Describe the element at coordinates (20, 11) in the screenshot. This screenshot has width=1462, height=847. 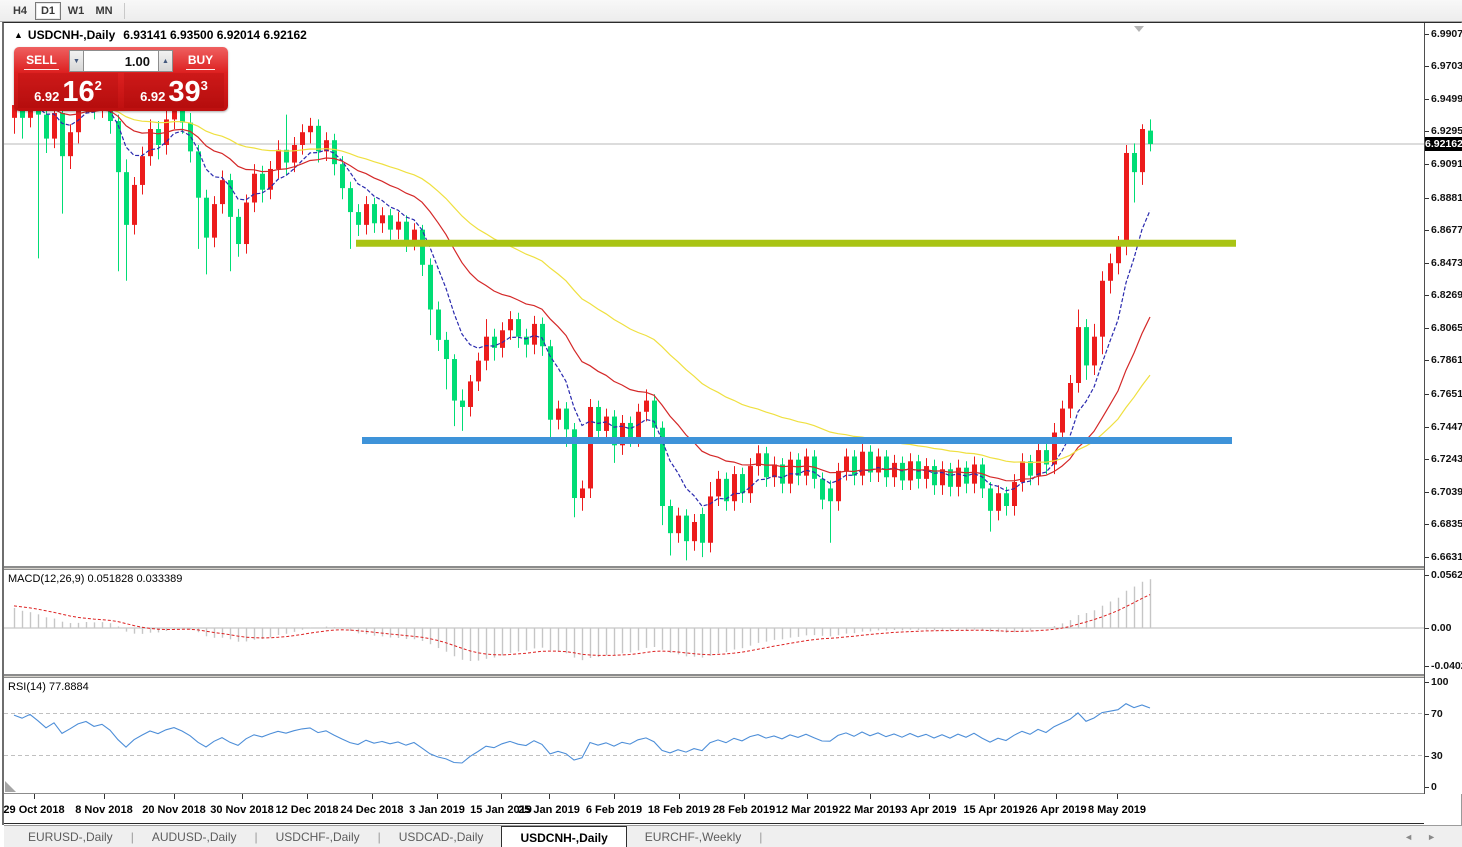
I see `timeframe-button-h4: H4` at that location.